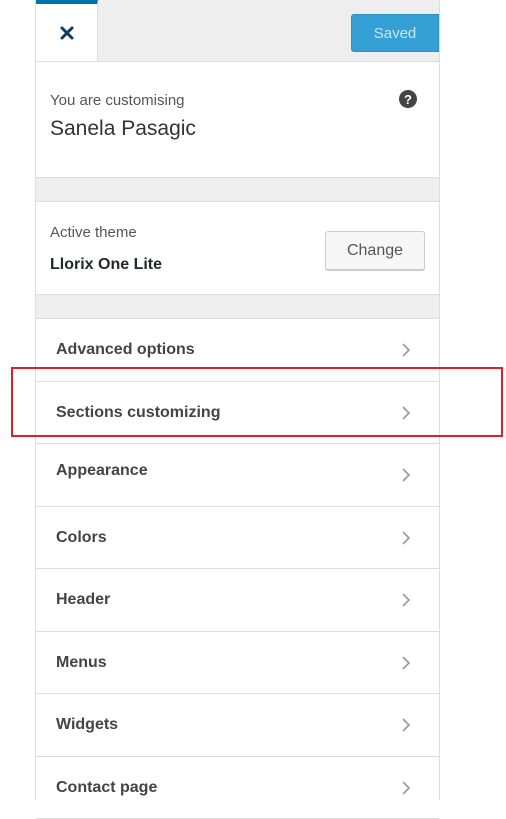 The image size is (506, 819). What do you see at coordinates (237, 600) in the screenshot?
I see `menu-item-header: Header` at bounding box center [237, 600].